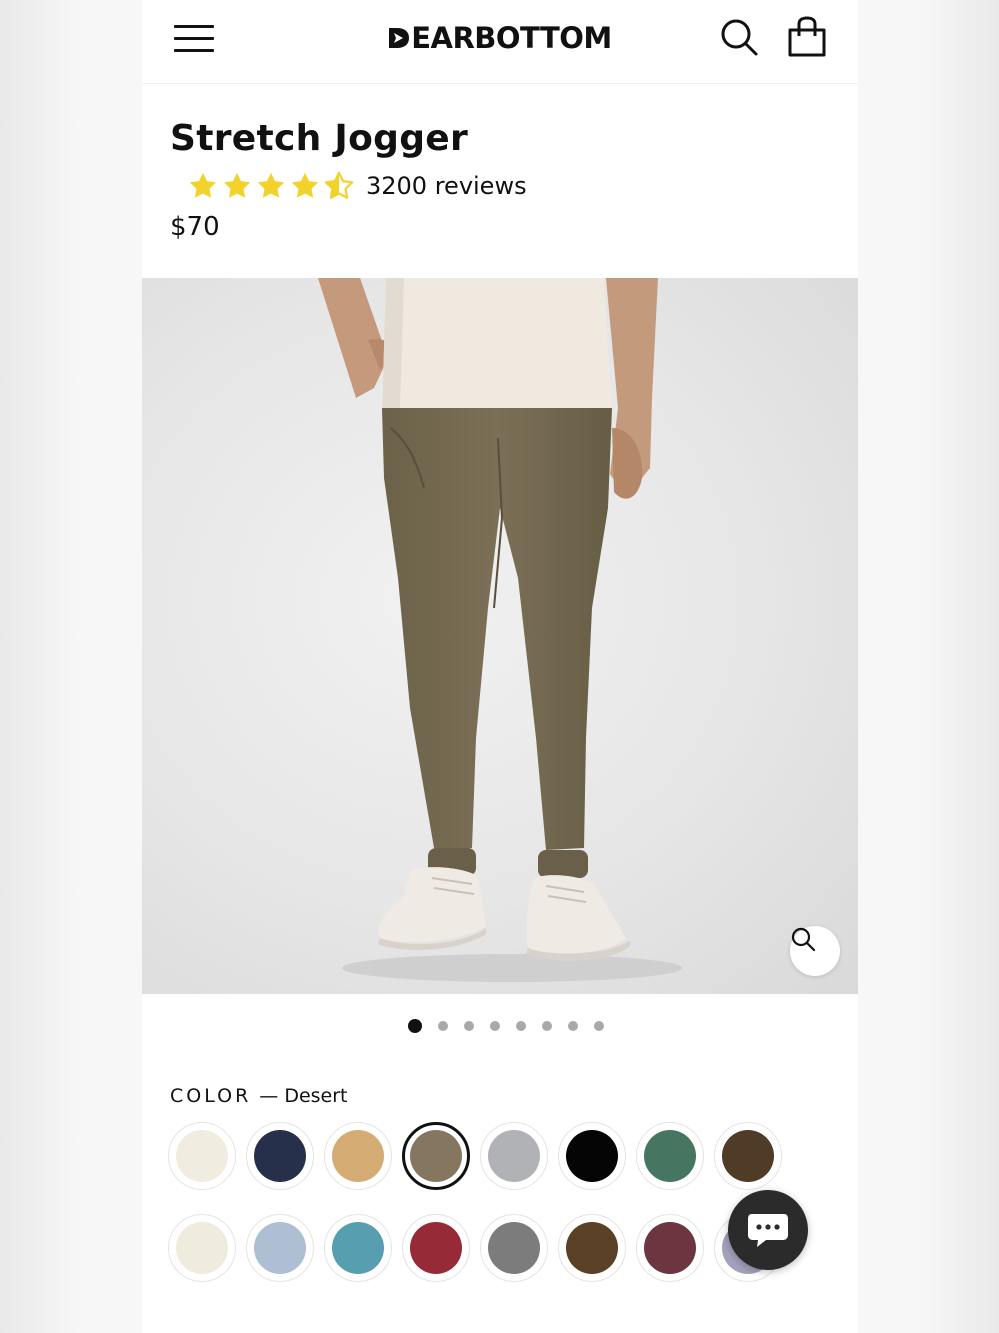 The height and width of the screenshot is (1333, 999). I want to click on search-button, so click(739, 37).